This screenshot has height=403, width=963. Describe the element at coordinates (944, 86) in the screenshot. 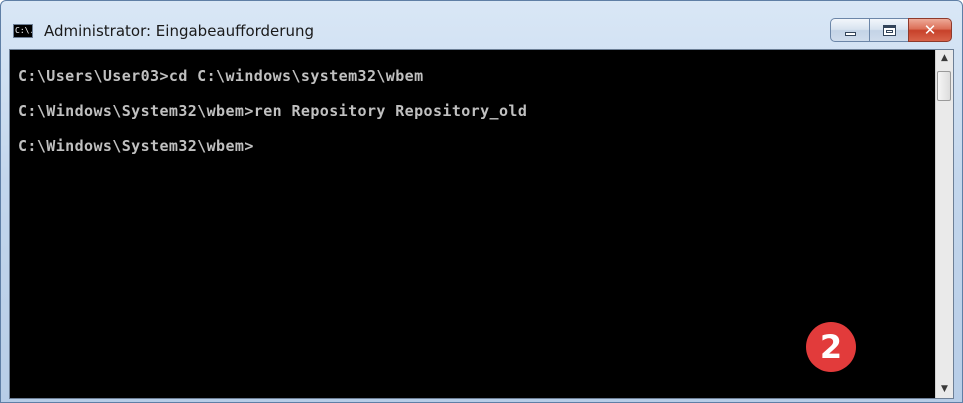

I see `scroll-thumb` at that location.